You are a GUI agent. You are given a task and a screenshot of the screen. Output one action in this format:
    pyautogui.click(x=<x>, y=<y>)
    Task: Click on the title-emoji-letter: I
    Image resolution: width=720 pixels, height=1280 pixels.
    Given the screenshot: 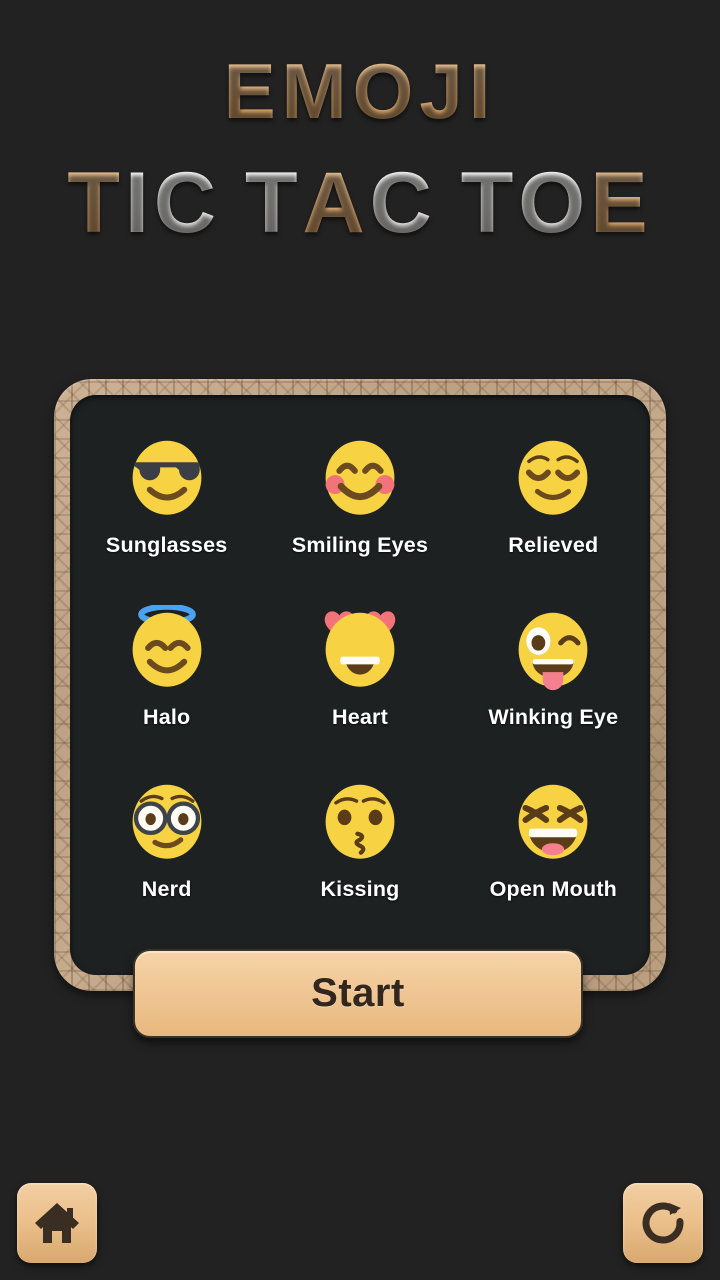 What is the action you would take?
    pyautogui.click(x=482, y=91)
    